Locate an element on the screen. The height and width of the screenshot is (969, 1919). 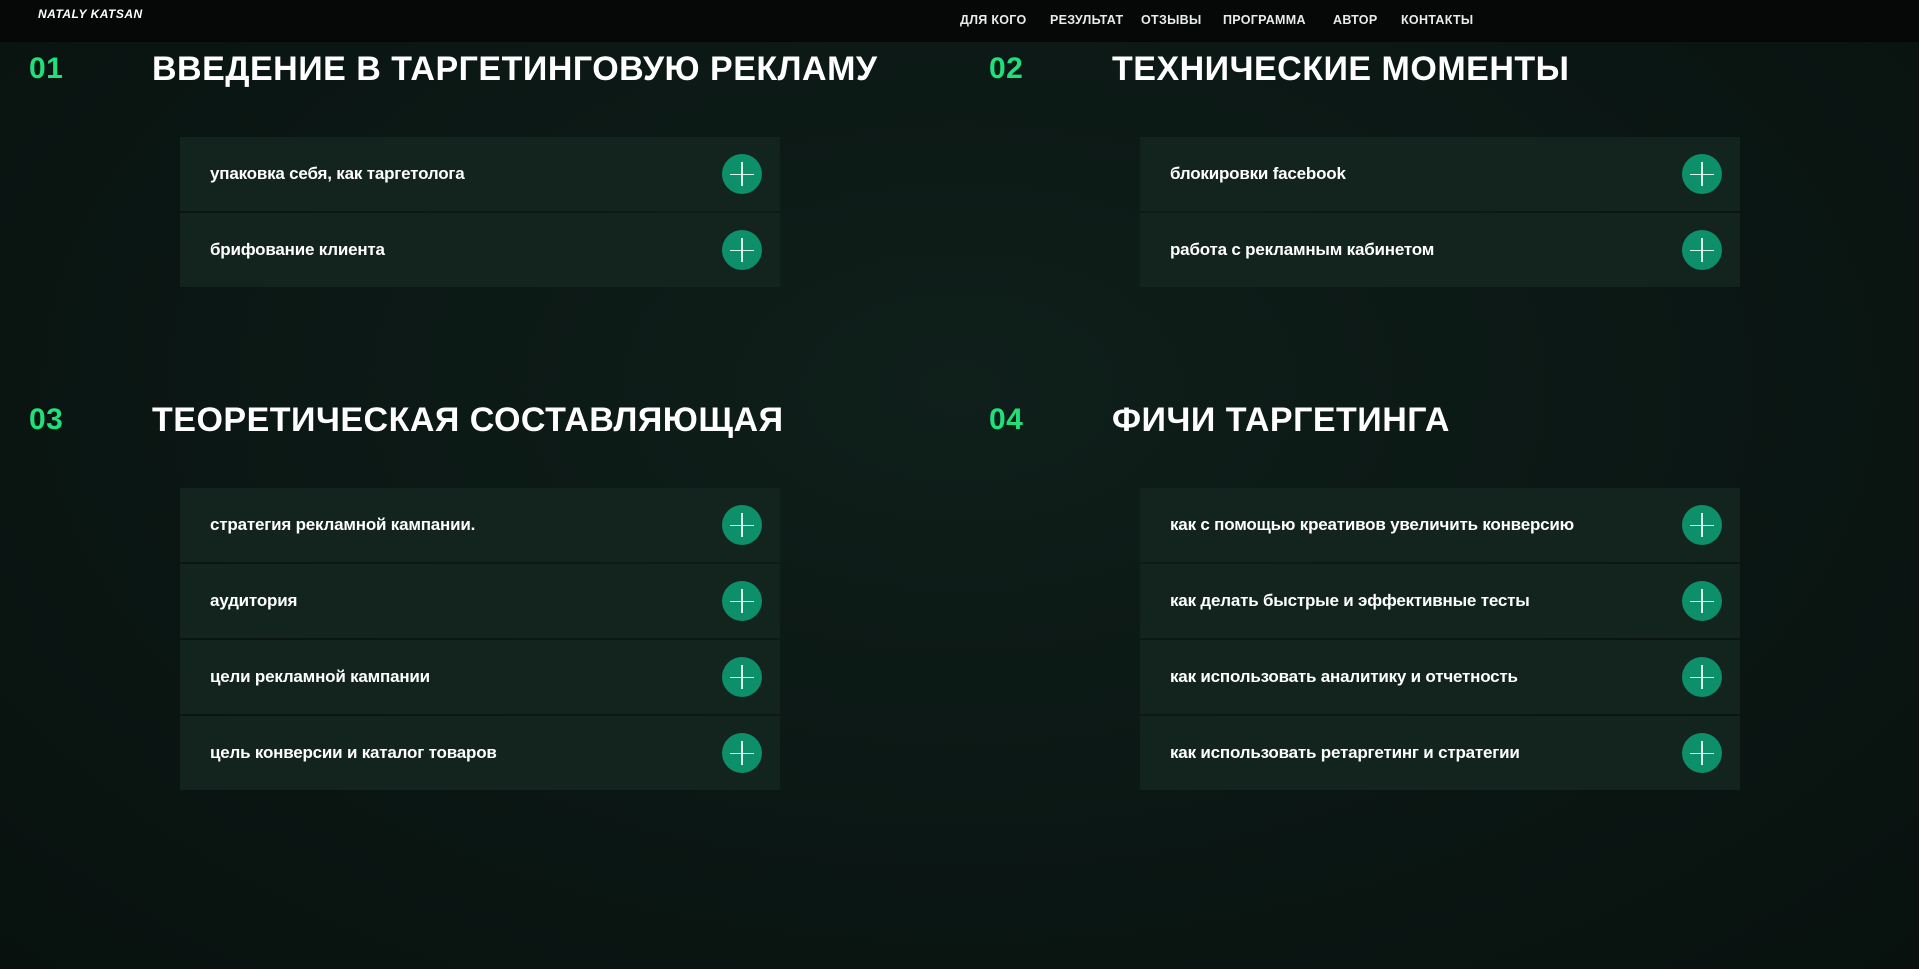
section-title: ФИЧИ ТАРГЕТИНГА is located at coordinates (1281, 420).